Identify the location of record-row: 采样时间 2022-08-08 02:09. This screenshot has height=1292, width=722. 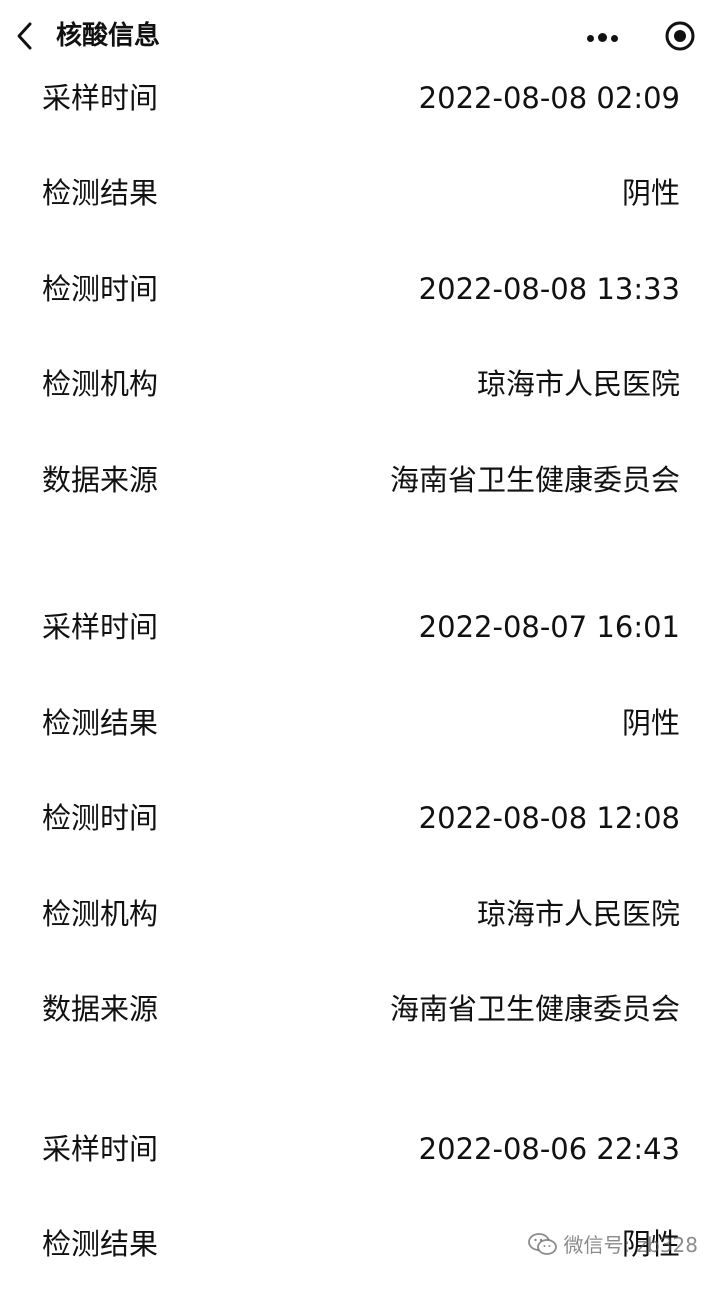
(361, 98).